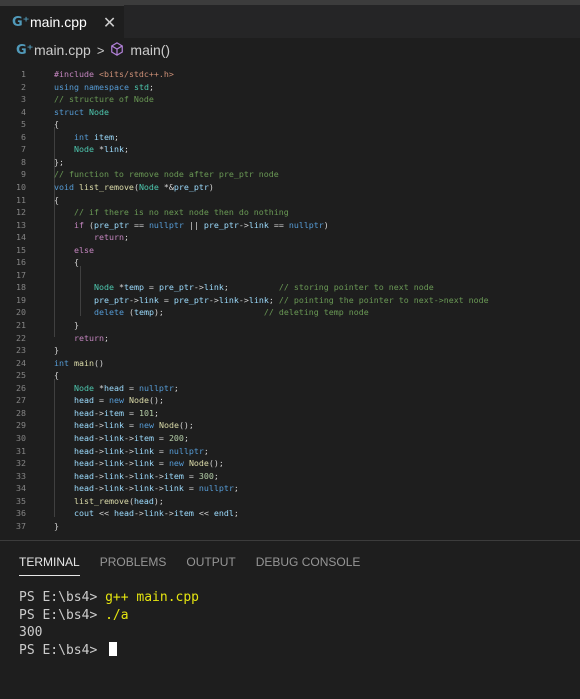 This screenshot has width=580, height=699. Describe the element at coordinates (290, 463) in the screenshot. I see `code-line: 32 head->link->link = new Node();` at that location.